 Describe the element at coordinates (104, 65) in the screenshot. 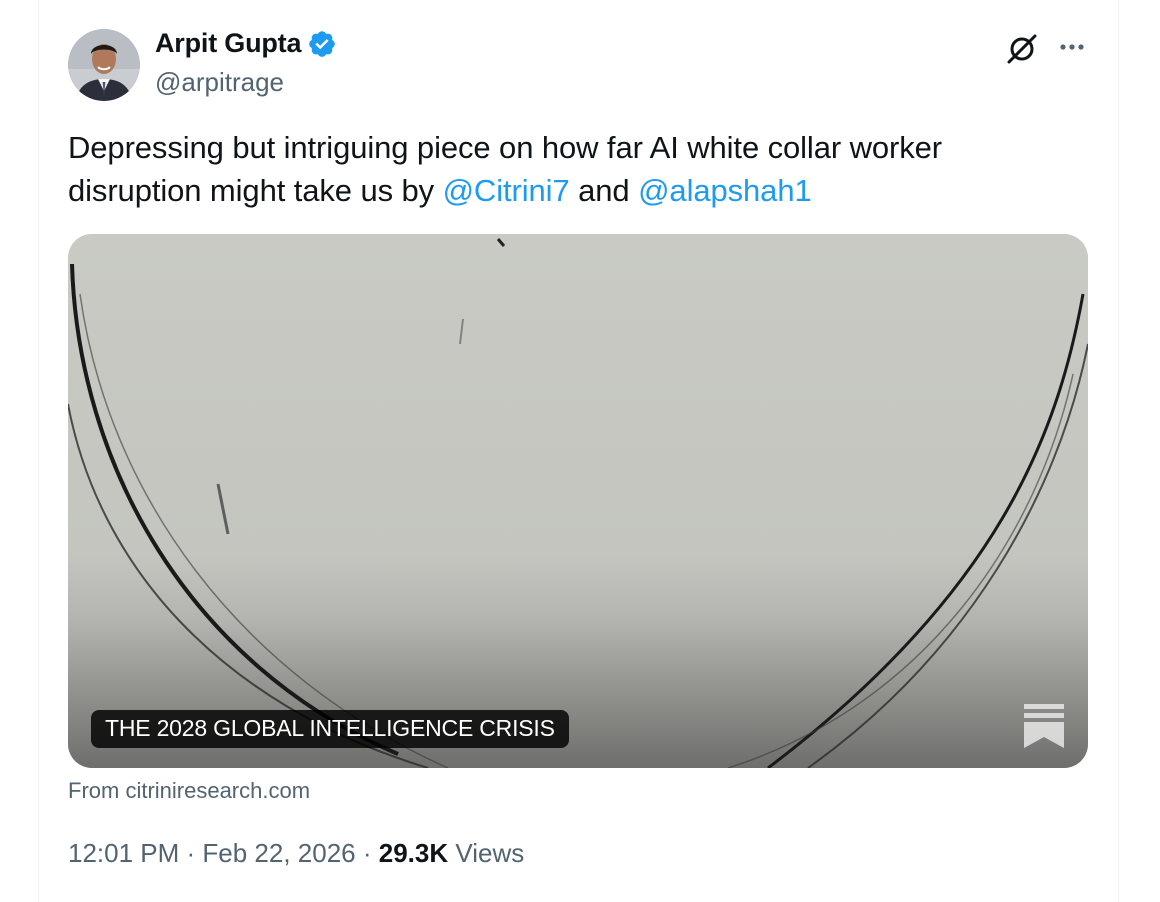

I see `avatar` at that location.